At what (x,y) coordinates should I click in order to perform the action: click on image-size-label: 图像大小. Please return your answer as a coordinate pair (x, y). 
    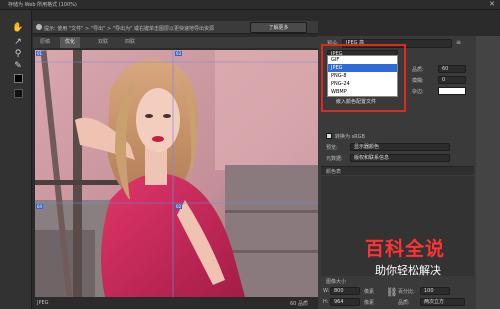
    Looking at the image, I should click on (336, 282).